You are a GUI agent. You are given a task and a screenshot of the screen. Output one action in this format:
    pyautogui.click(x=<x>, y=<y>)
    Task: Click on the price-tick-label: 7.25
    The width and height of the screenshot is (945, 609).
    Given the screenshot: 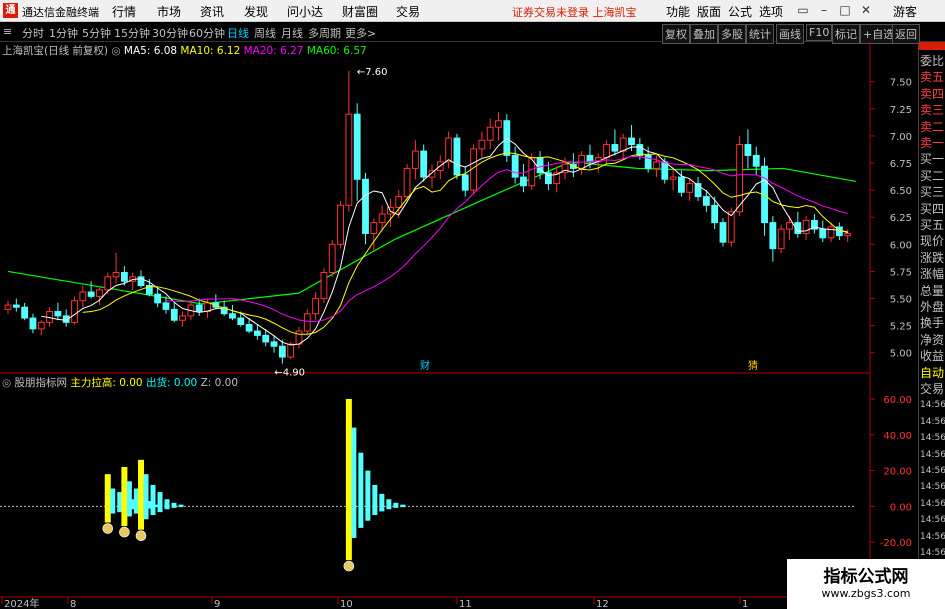 What is the action you would take?
    pyautogui.click(x=901, y=110)
    